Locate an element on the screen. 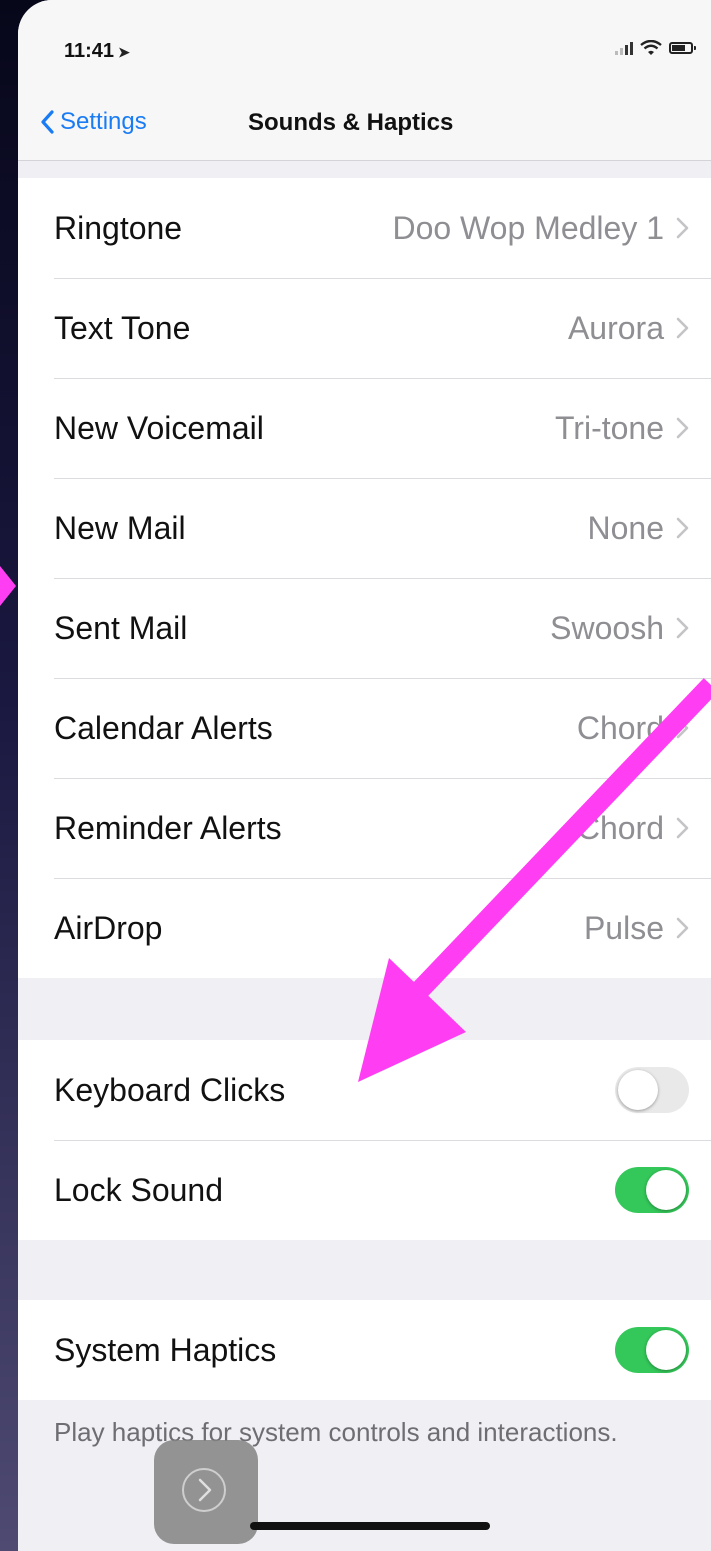 Image resolution: width=711 pixels, height=1551 pixels. row-value: Doo Wop Medley 1 is located at coordinates (528, 227).